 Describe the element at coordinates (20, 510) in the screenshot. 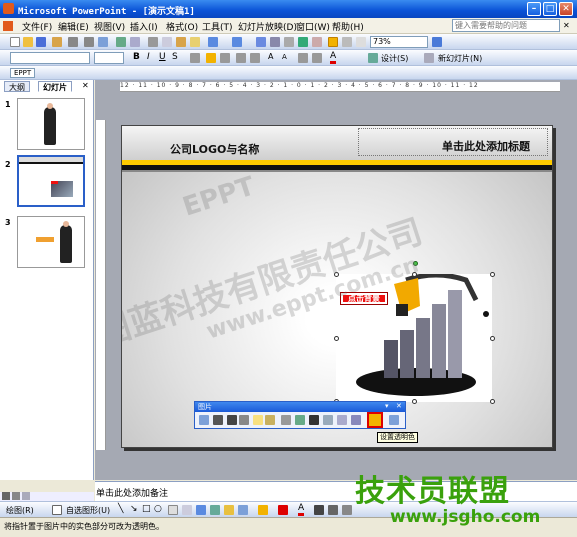

I see `draw-menu: 绘图(R)` at that location.